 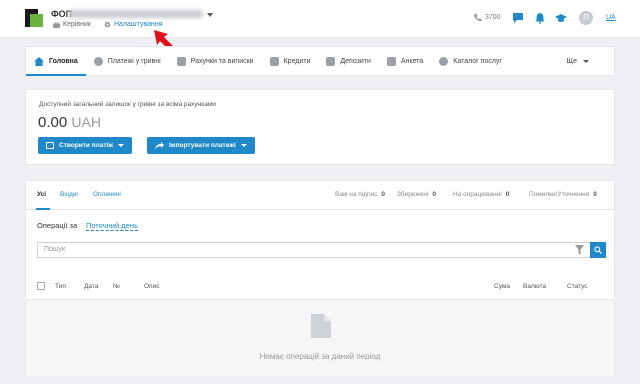 I want to click on tab-all: Усі, so click(x=41, y=194).